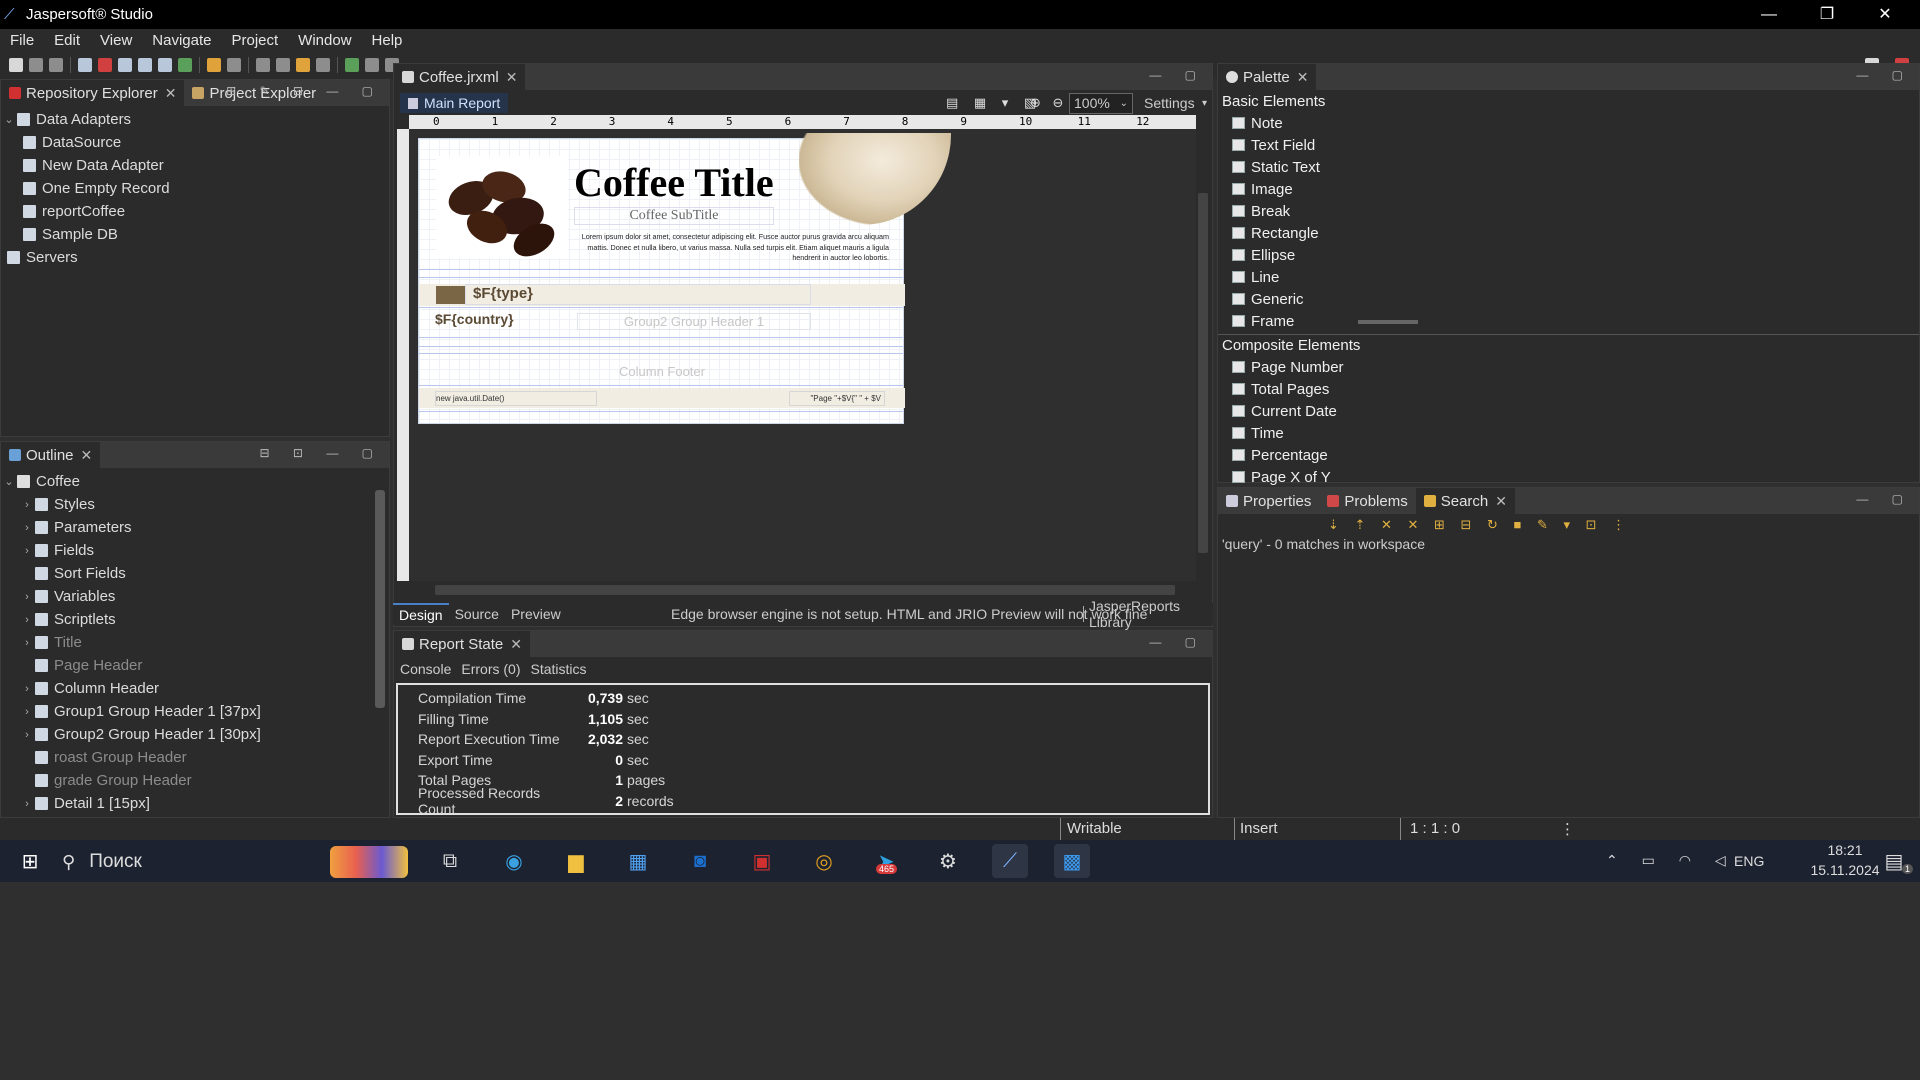  Describe the element at coordinates (195, 234) in the screenshot. I see `tree-item: Sample DB` at that location.